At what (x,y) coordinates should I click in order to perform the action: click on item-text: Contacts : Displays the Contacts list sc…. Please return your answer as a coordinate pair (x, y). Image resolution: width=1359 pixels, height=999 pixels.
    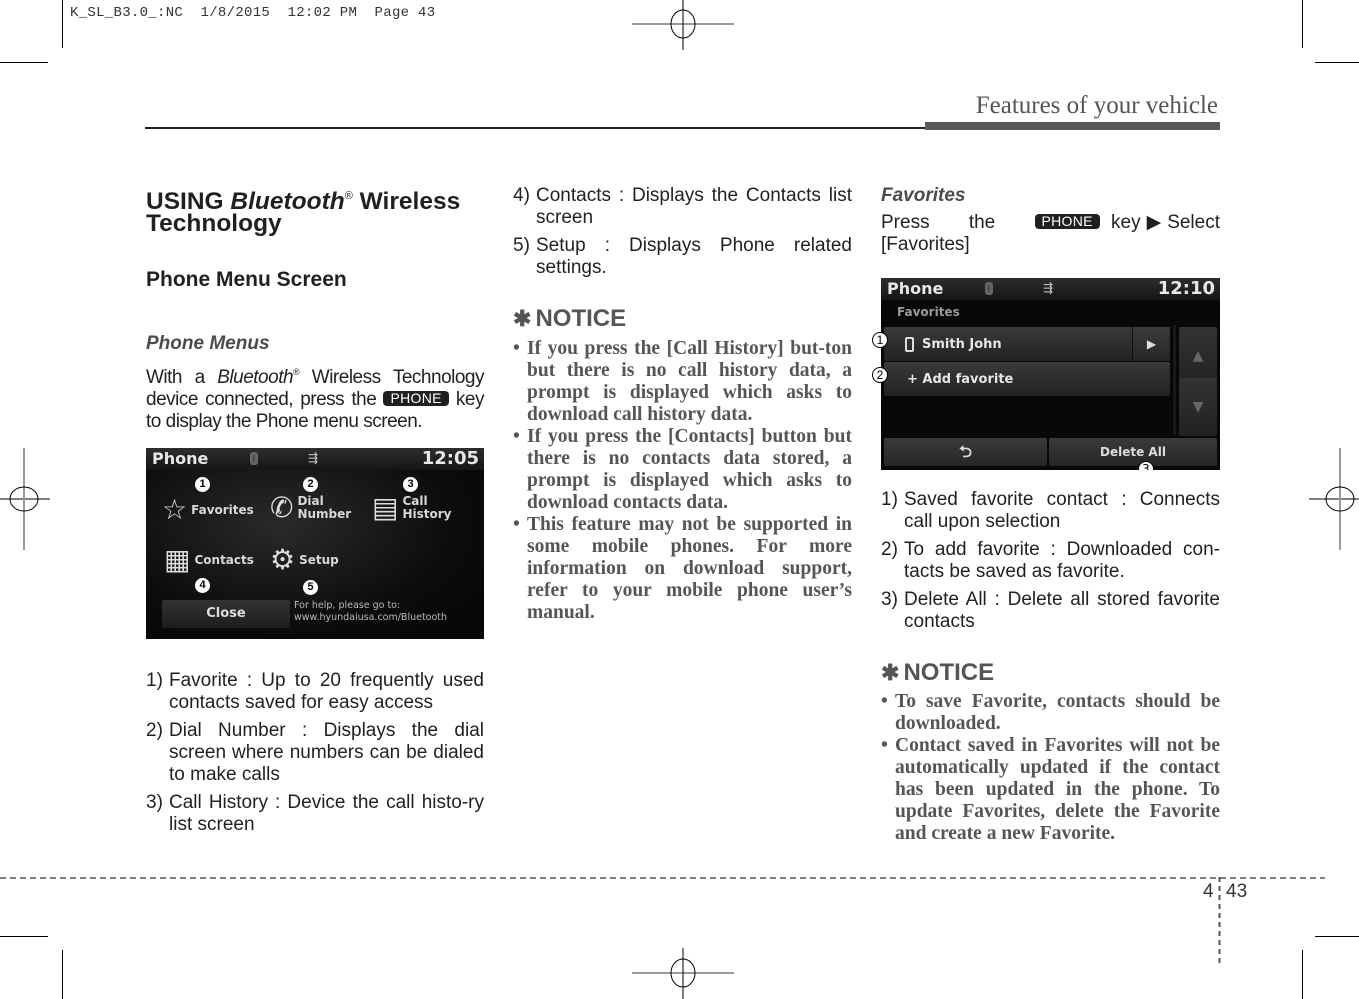
    Looking at the image, I should click on (694, 206).